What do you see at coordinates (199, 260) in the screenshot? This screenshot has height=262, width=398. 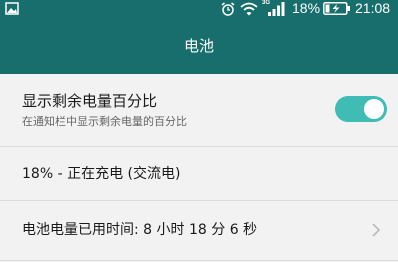 I see `divider` at bounding box center [199, 260].